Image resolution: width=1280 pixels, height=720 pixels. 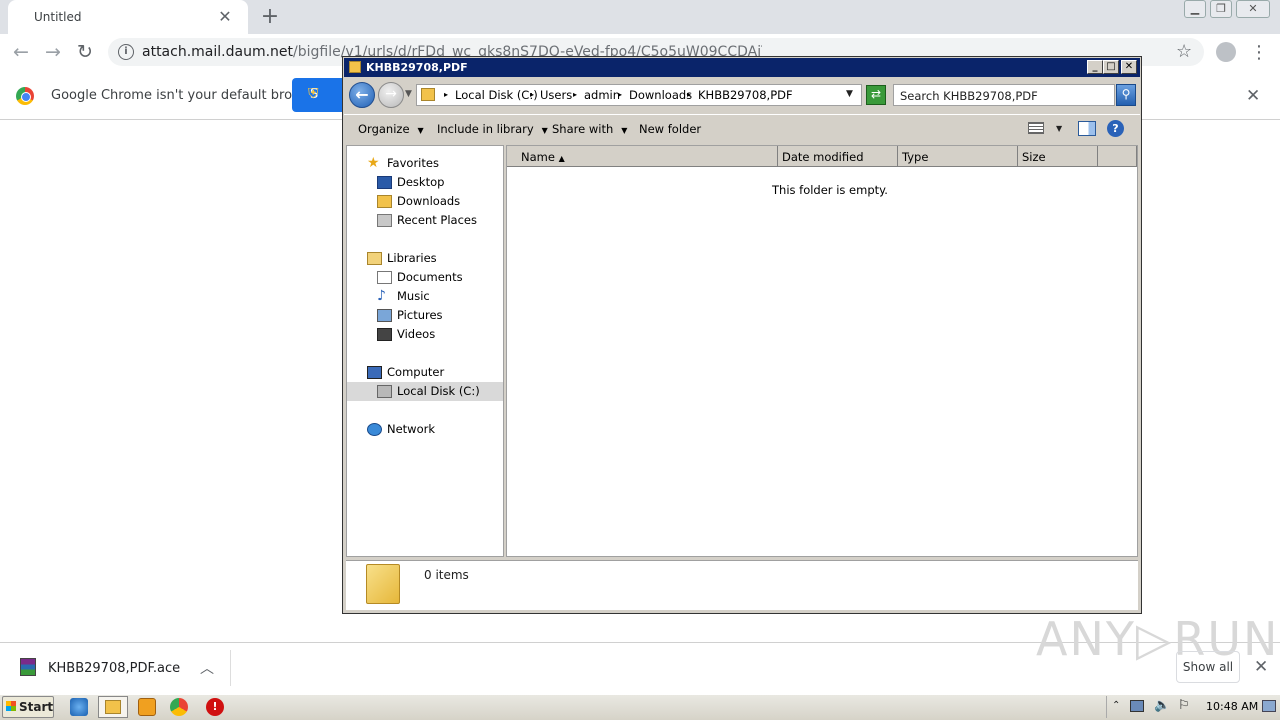 I want to click on forward-button: →, so click(x=391, y=95).